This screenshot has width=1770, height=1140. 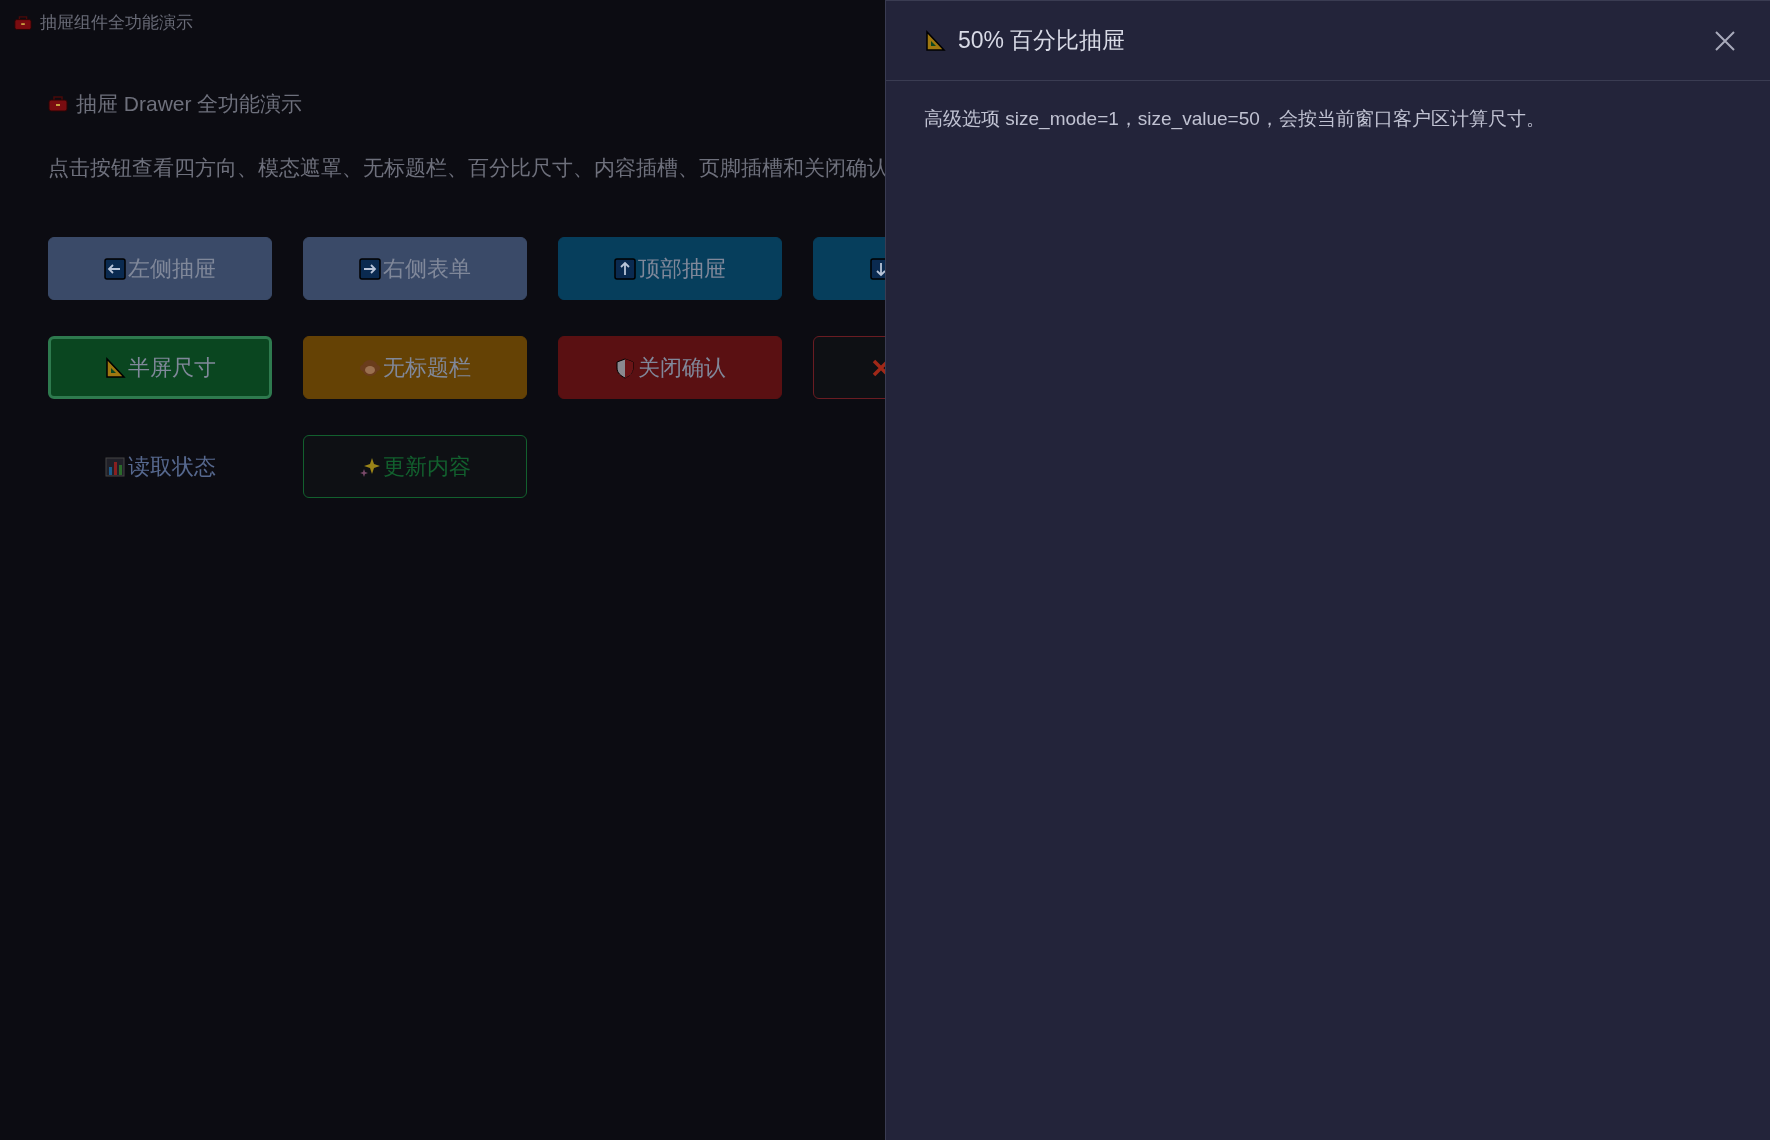 I want to click on action-button: 右侧表单, so click(x=415, y=268).